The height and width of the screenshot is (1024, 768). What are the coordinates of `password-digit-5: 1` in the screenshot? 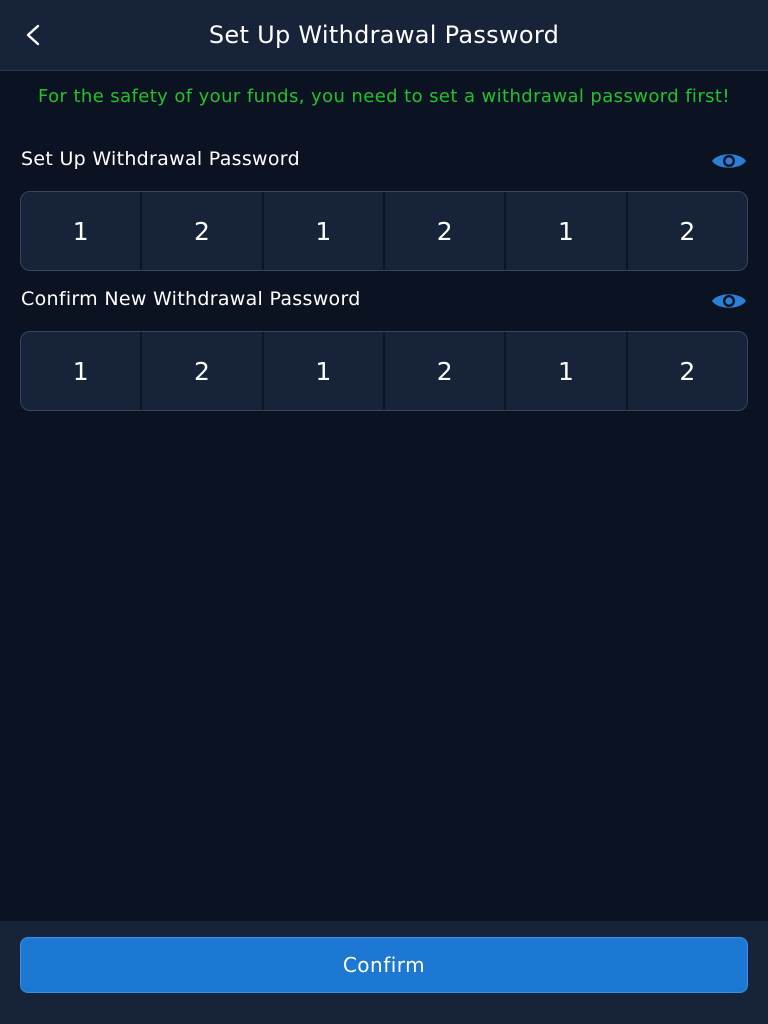 It's located at (567, 231).